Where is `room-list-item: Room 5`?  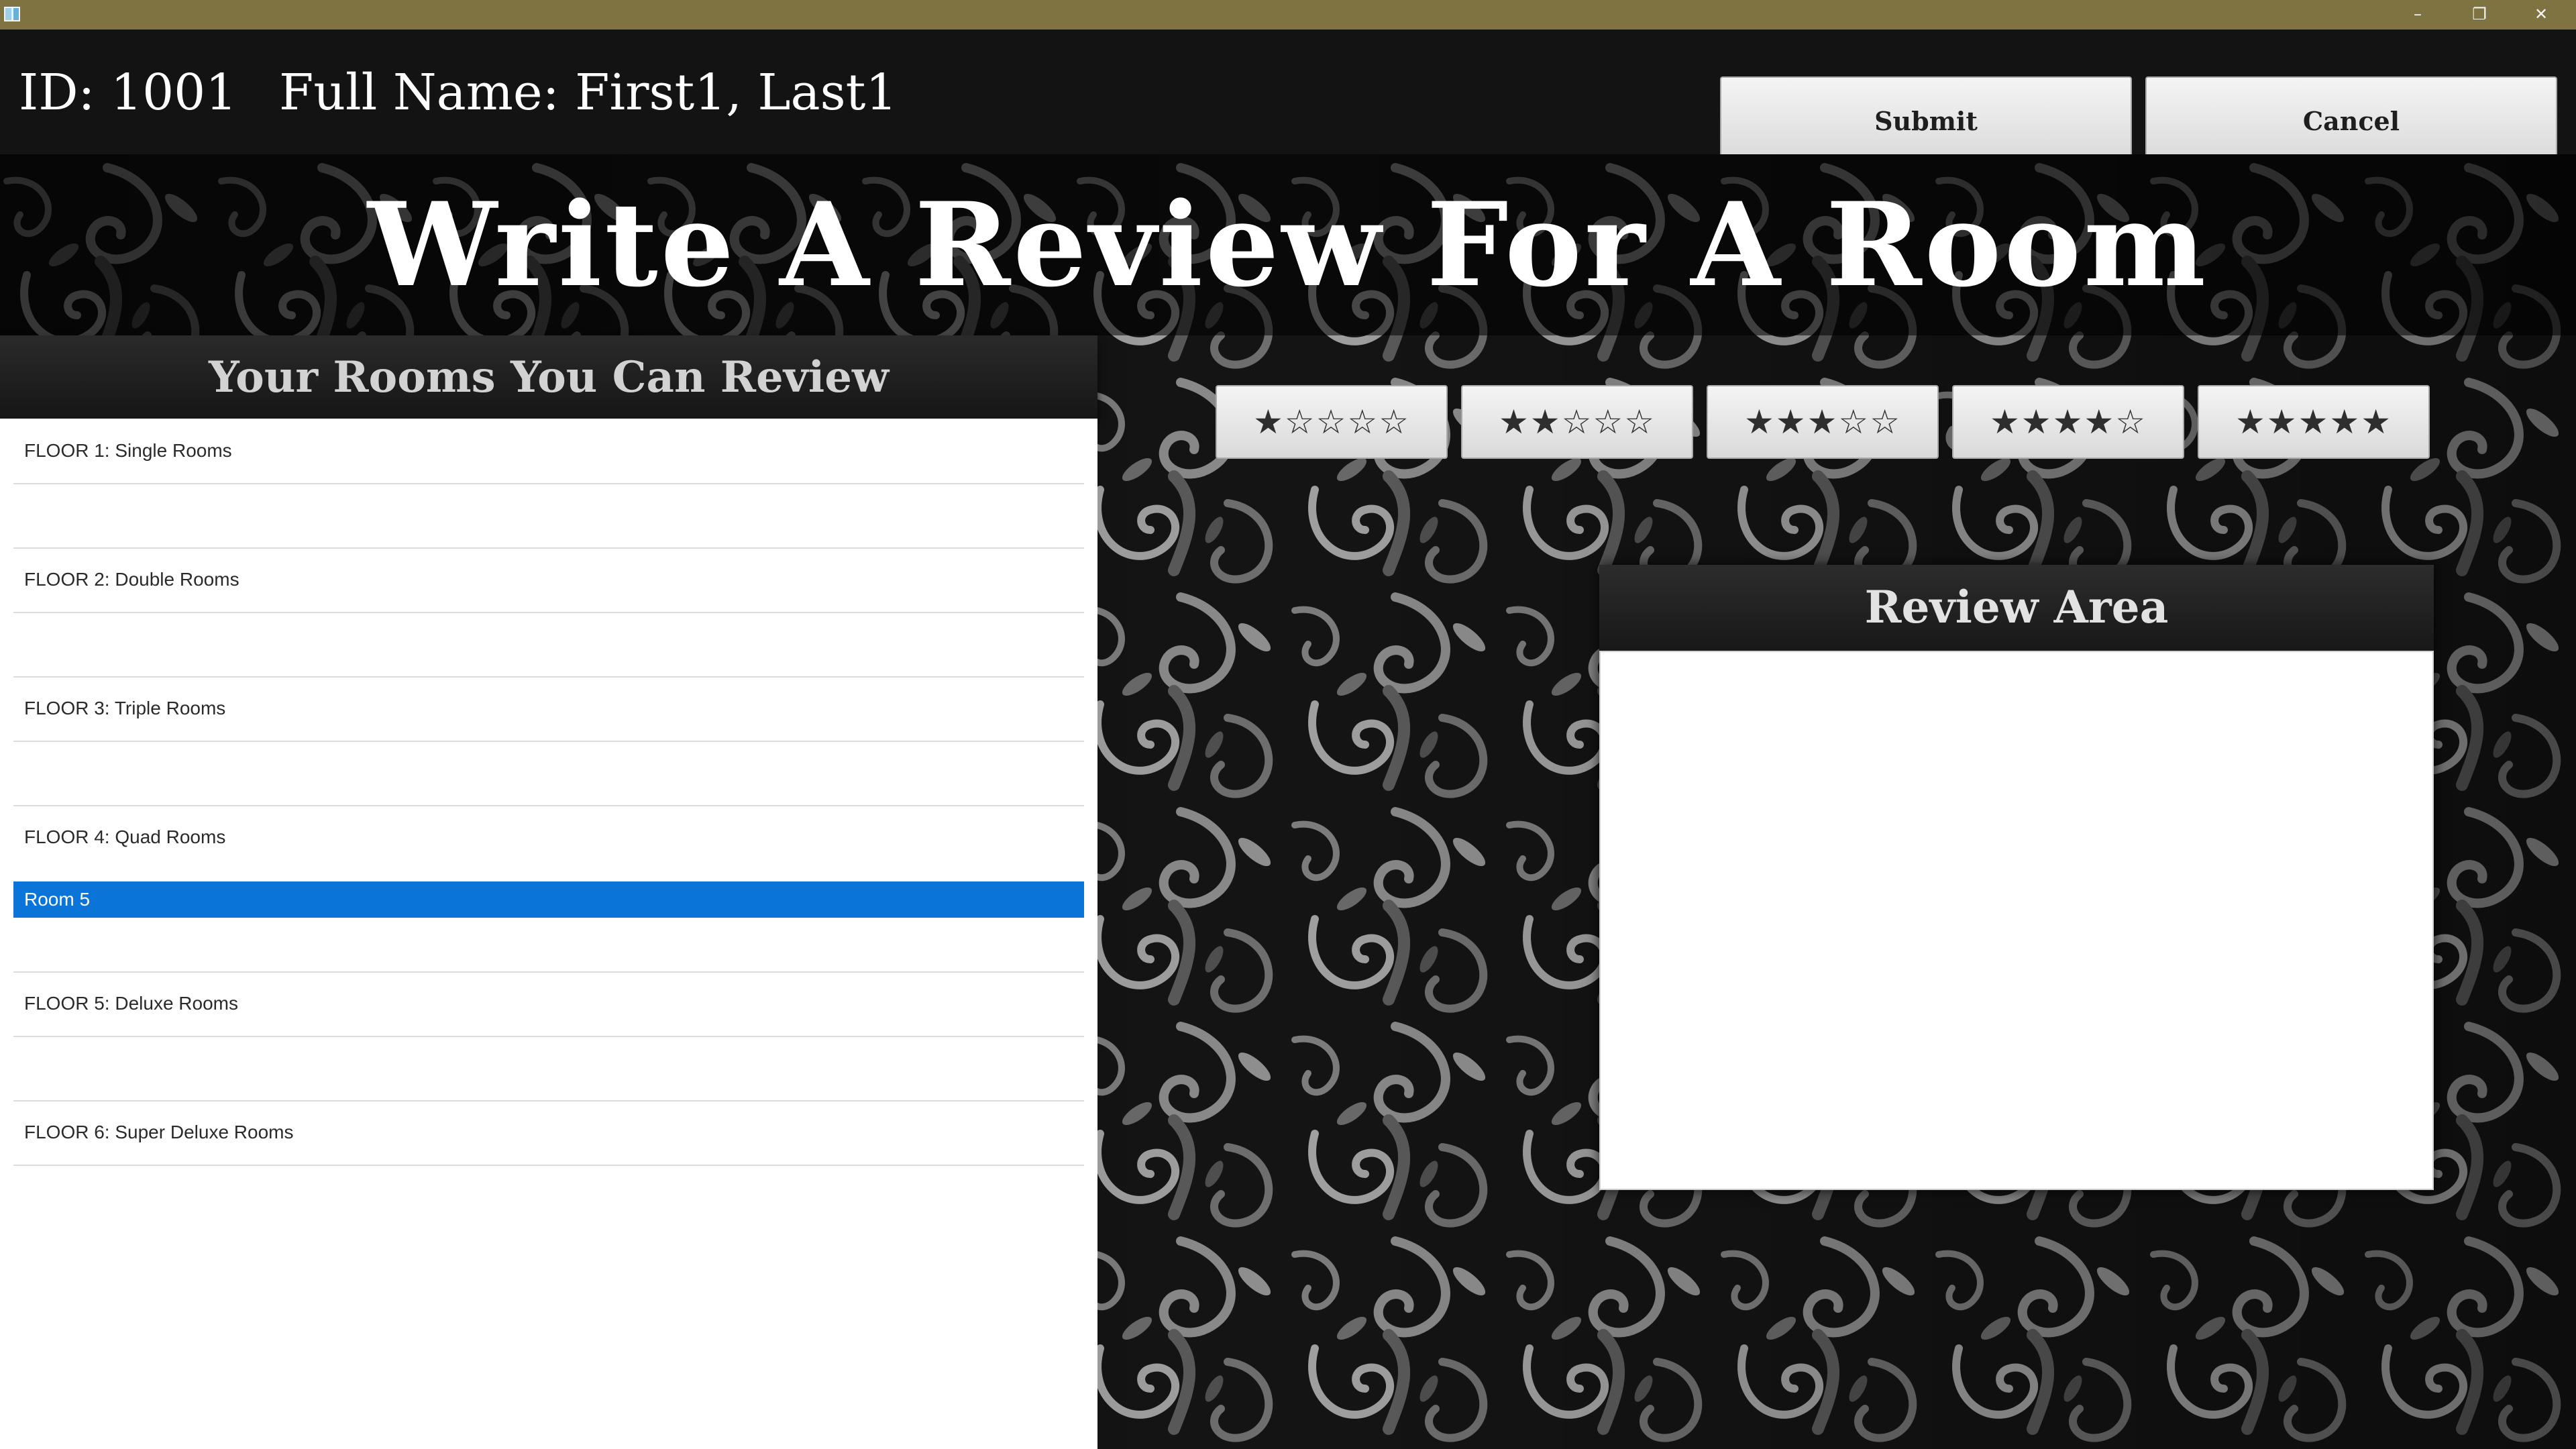 room-list-item: Room 5 is located at coordinates (548, 899).